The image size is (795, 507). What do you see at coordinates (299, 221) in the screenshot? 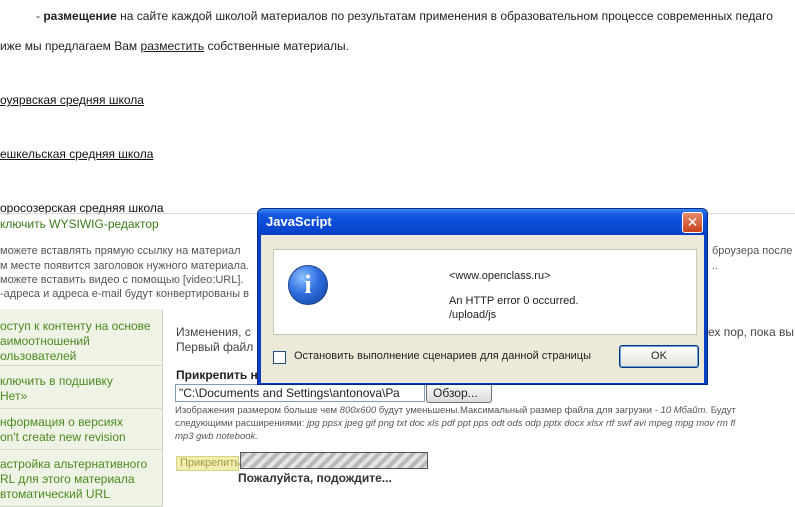
I see `dialog-title: JavaScript` at bounding box center [299, 221].